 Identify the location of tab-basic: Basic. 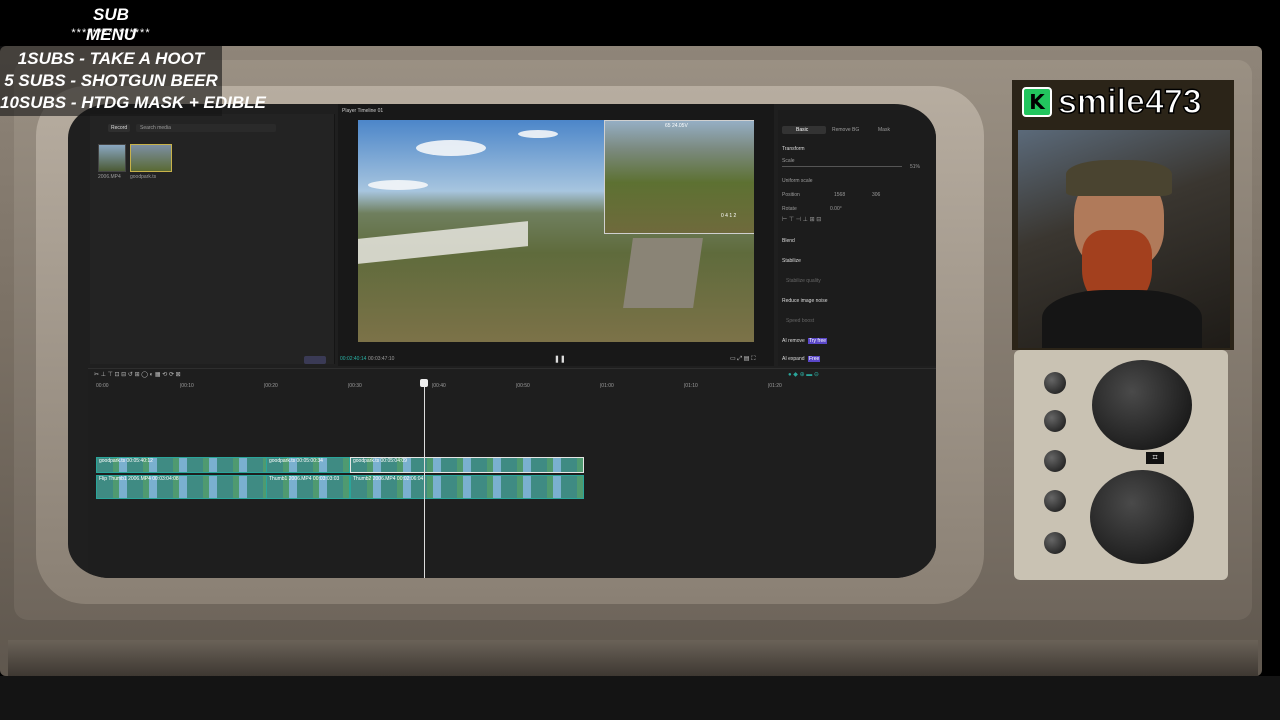
(804, 130).